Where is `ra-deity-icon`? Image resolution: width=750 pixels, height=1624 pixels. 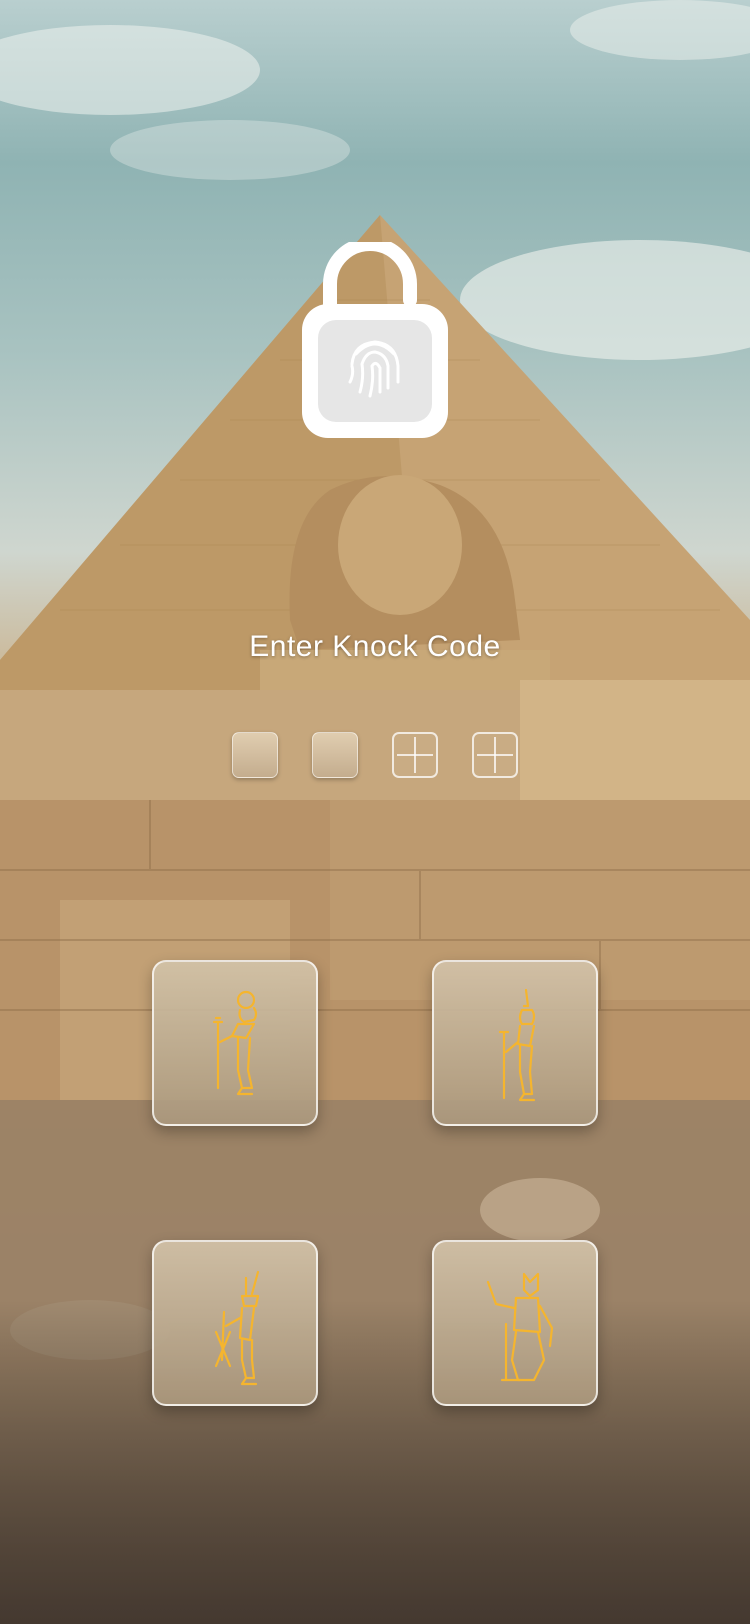 ra-deity-icon is located at coordinates (235, 1043).